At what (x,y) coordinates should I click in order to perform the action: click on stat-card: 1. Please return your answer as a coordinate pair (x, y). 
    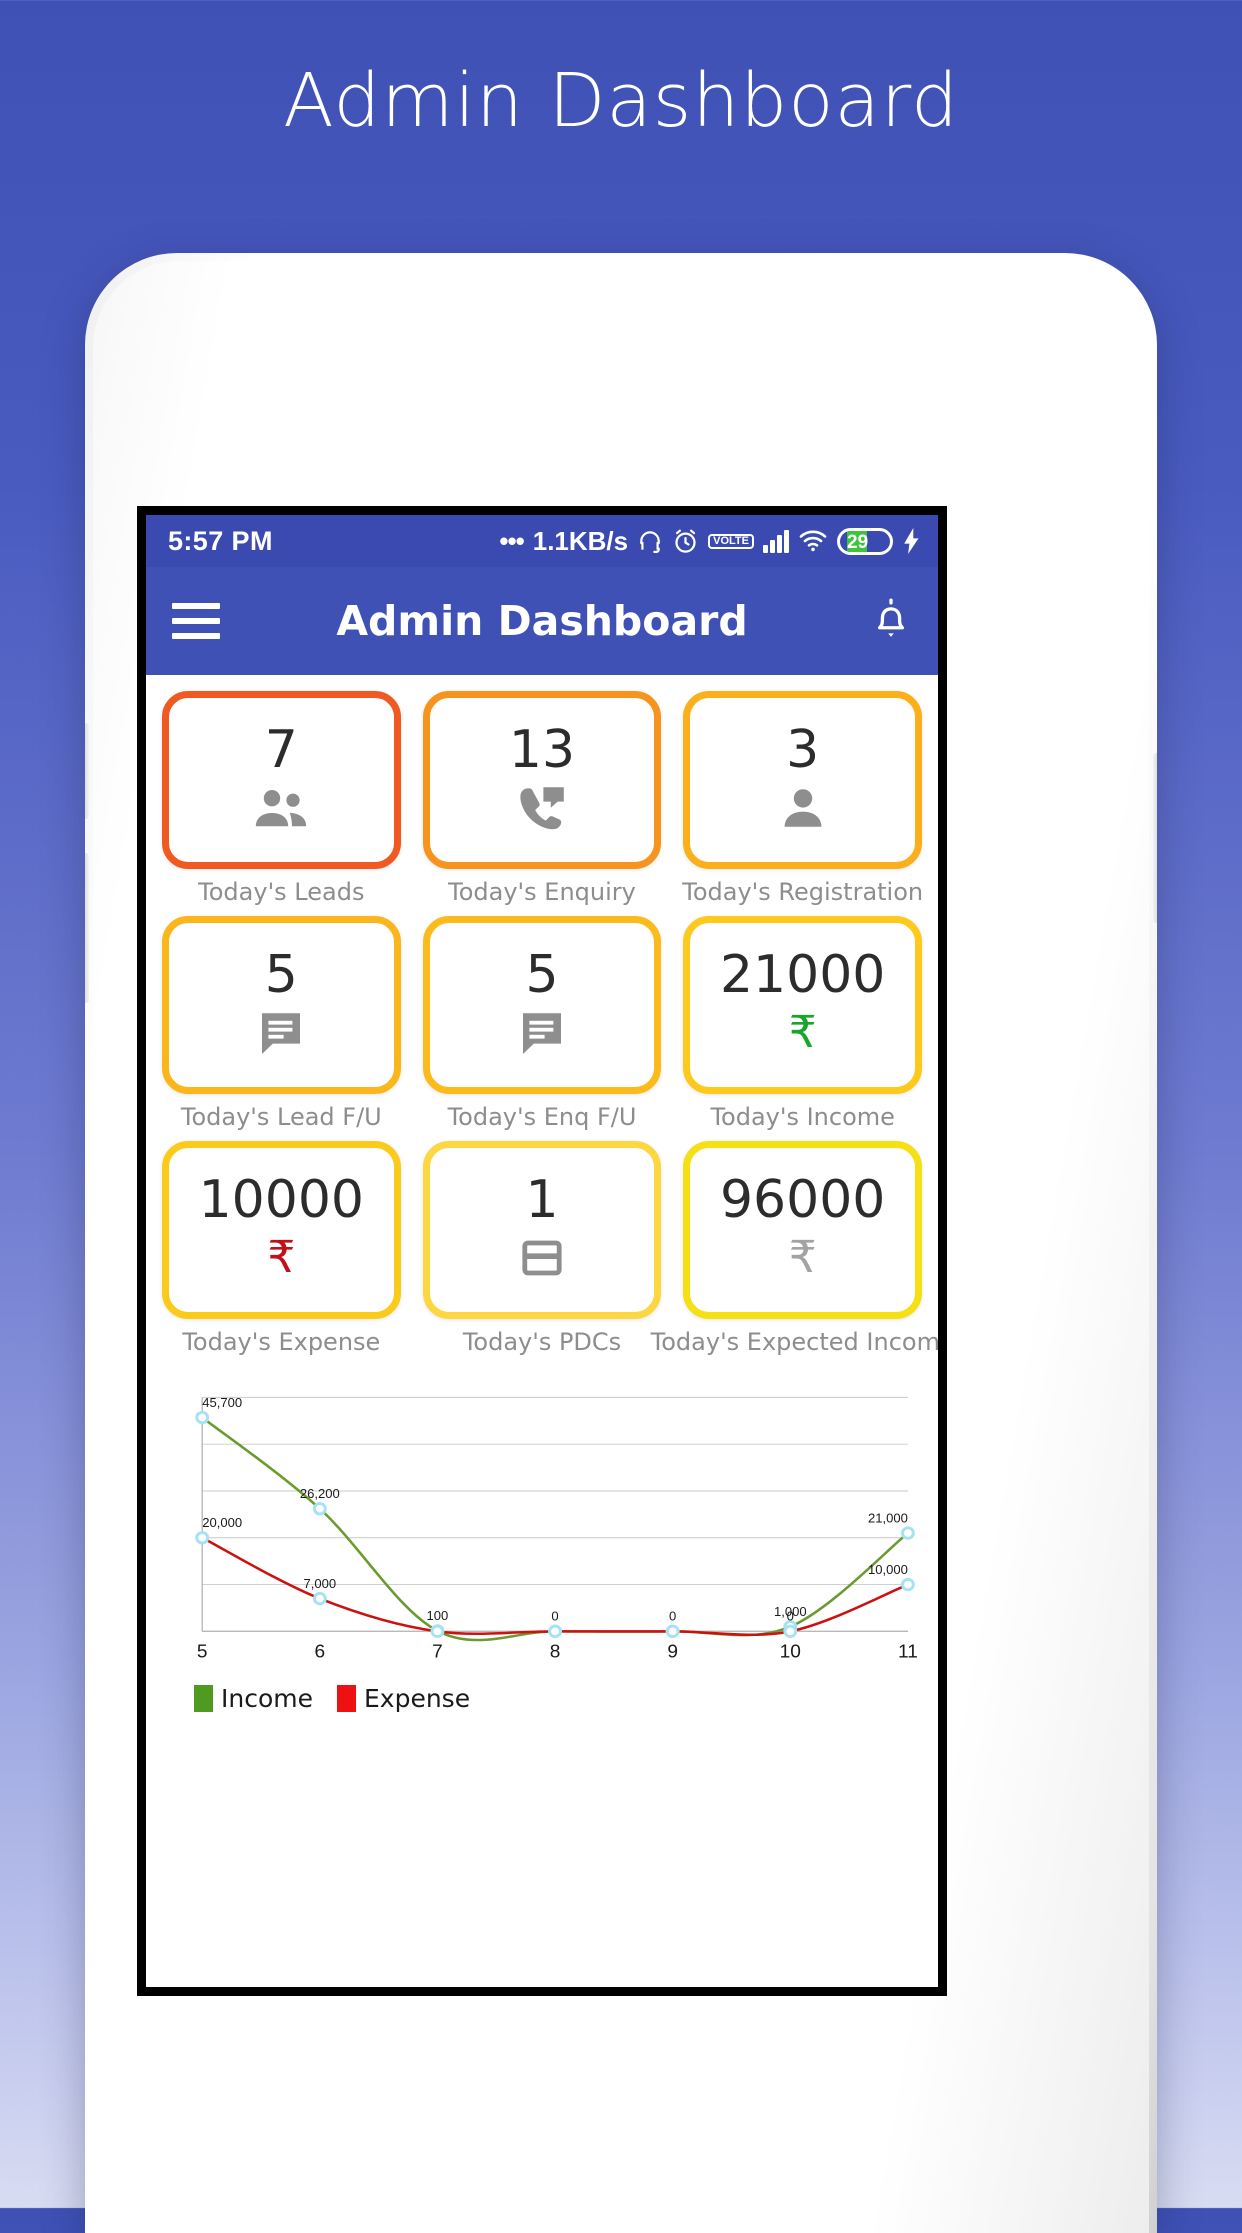
    Looking at the image, I should click on (542, 1230).